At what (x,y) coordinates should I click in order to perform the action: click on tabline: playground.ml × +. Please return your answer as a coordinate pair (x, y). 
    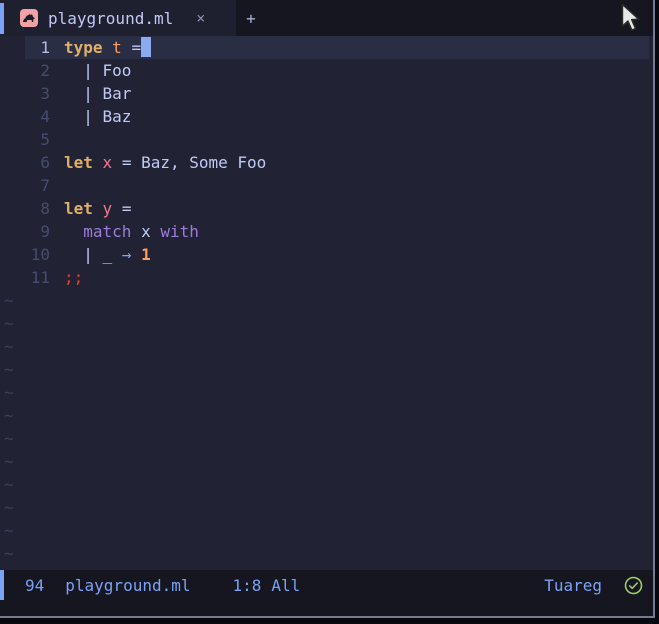
    Looking at the image, I should click on (326, 18).